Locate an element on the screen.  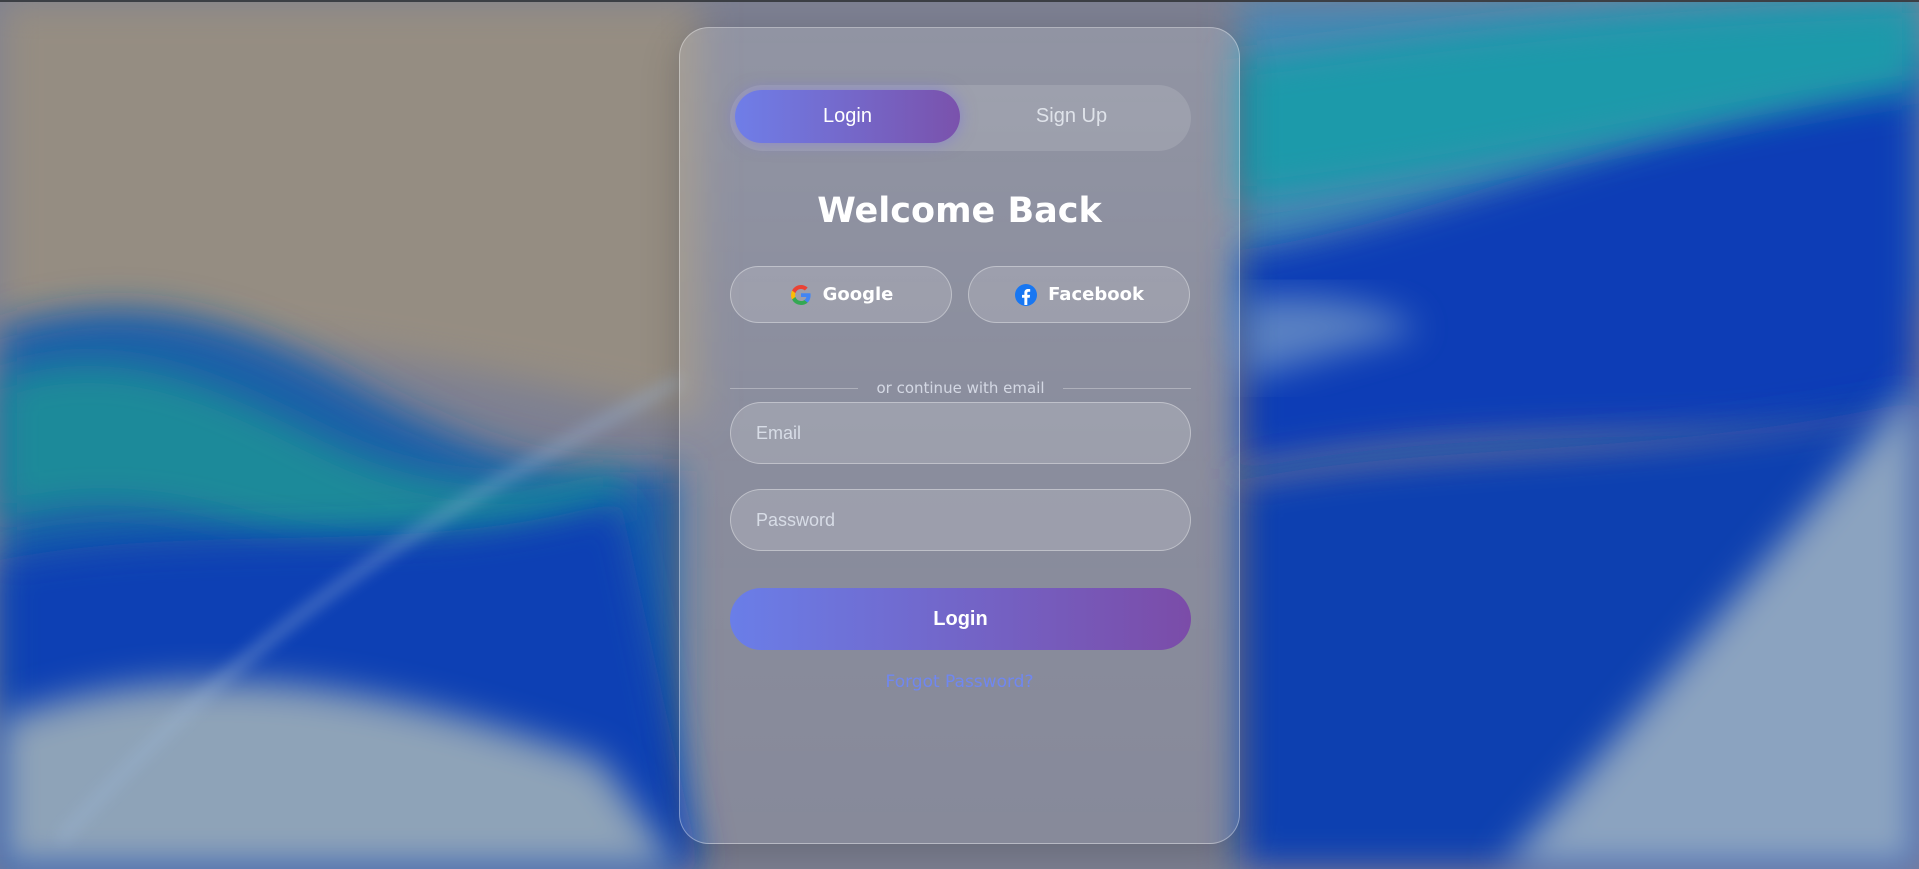
divider-line-left is located at coordinates (794, 388).